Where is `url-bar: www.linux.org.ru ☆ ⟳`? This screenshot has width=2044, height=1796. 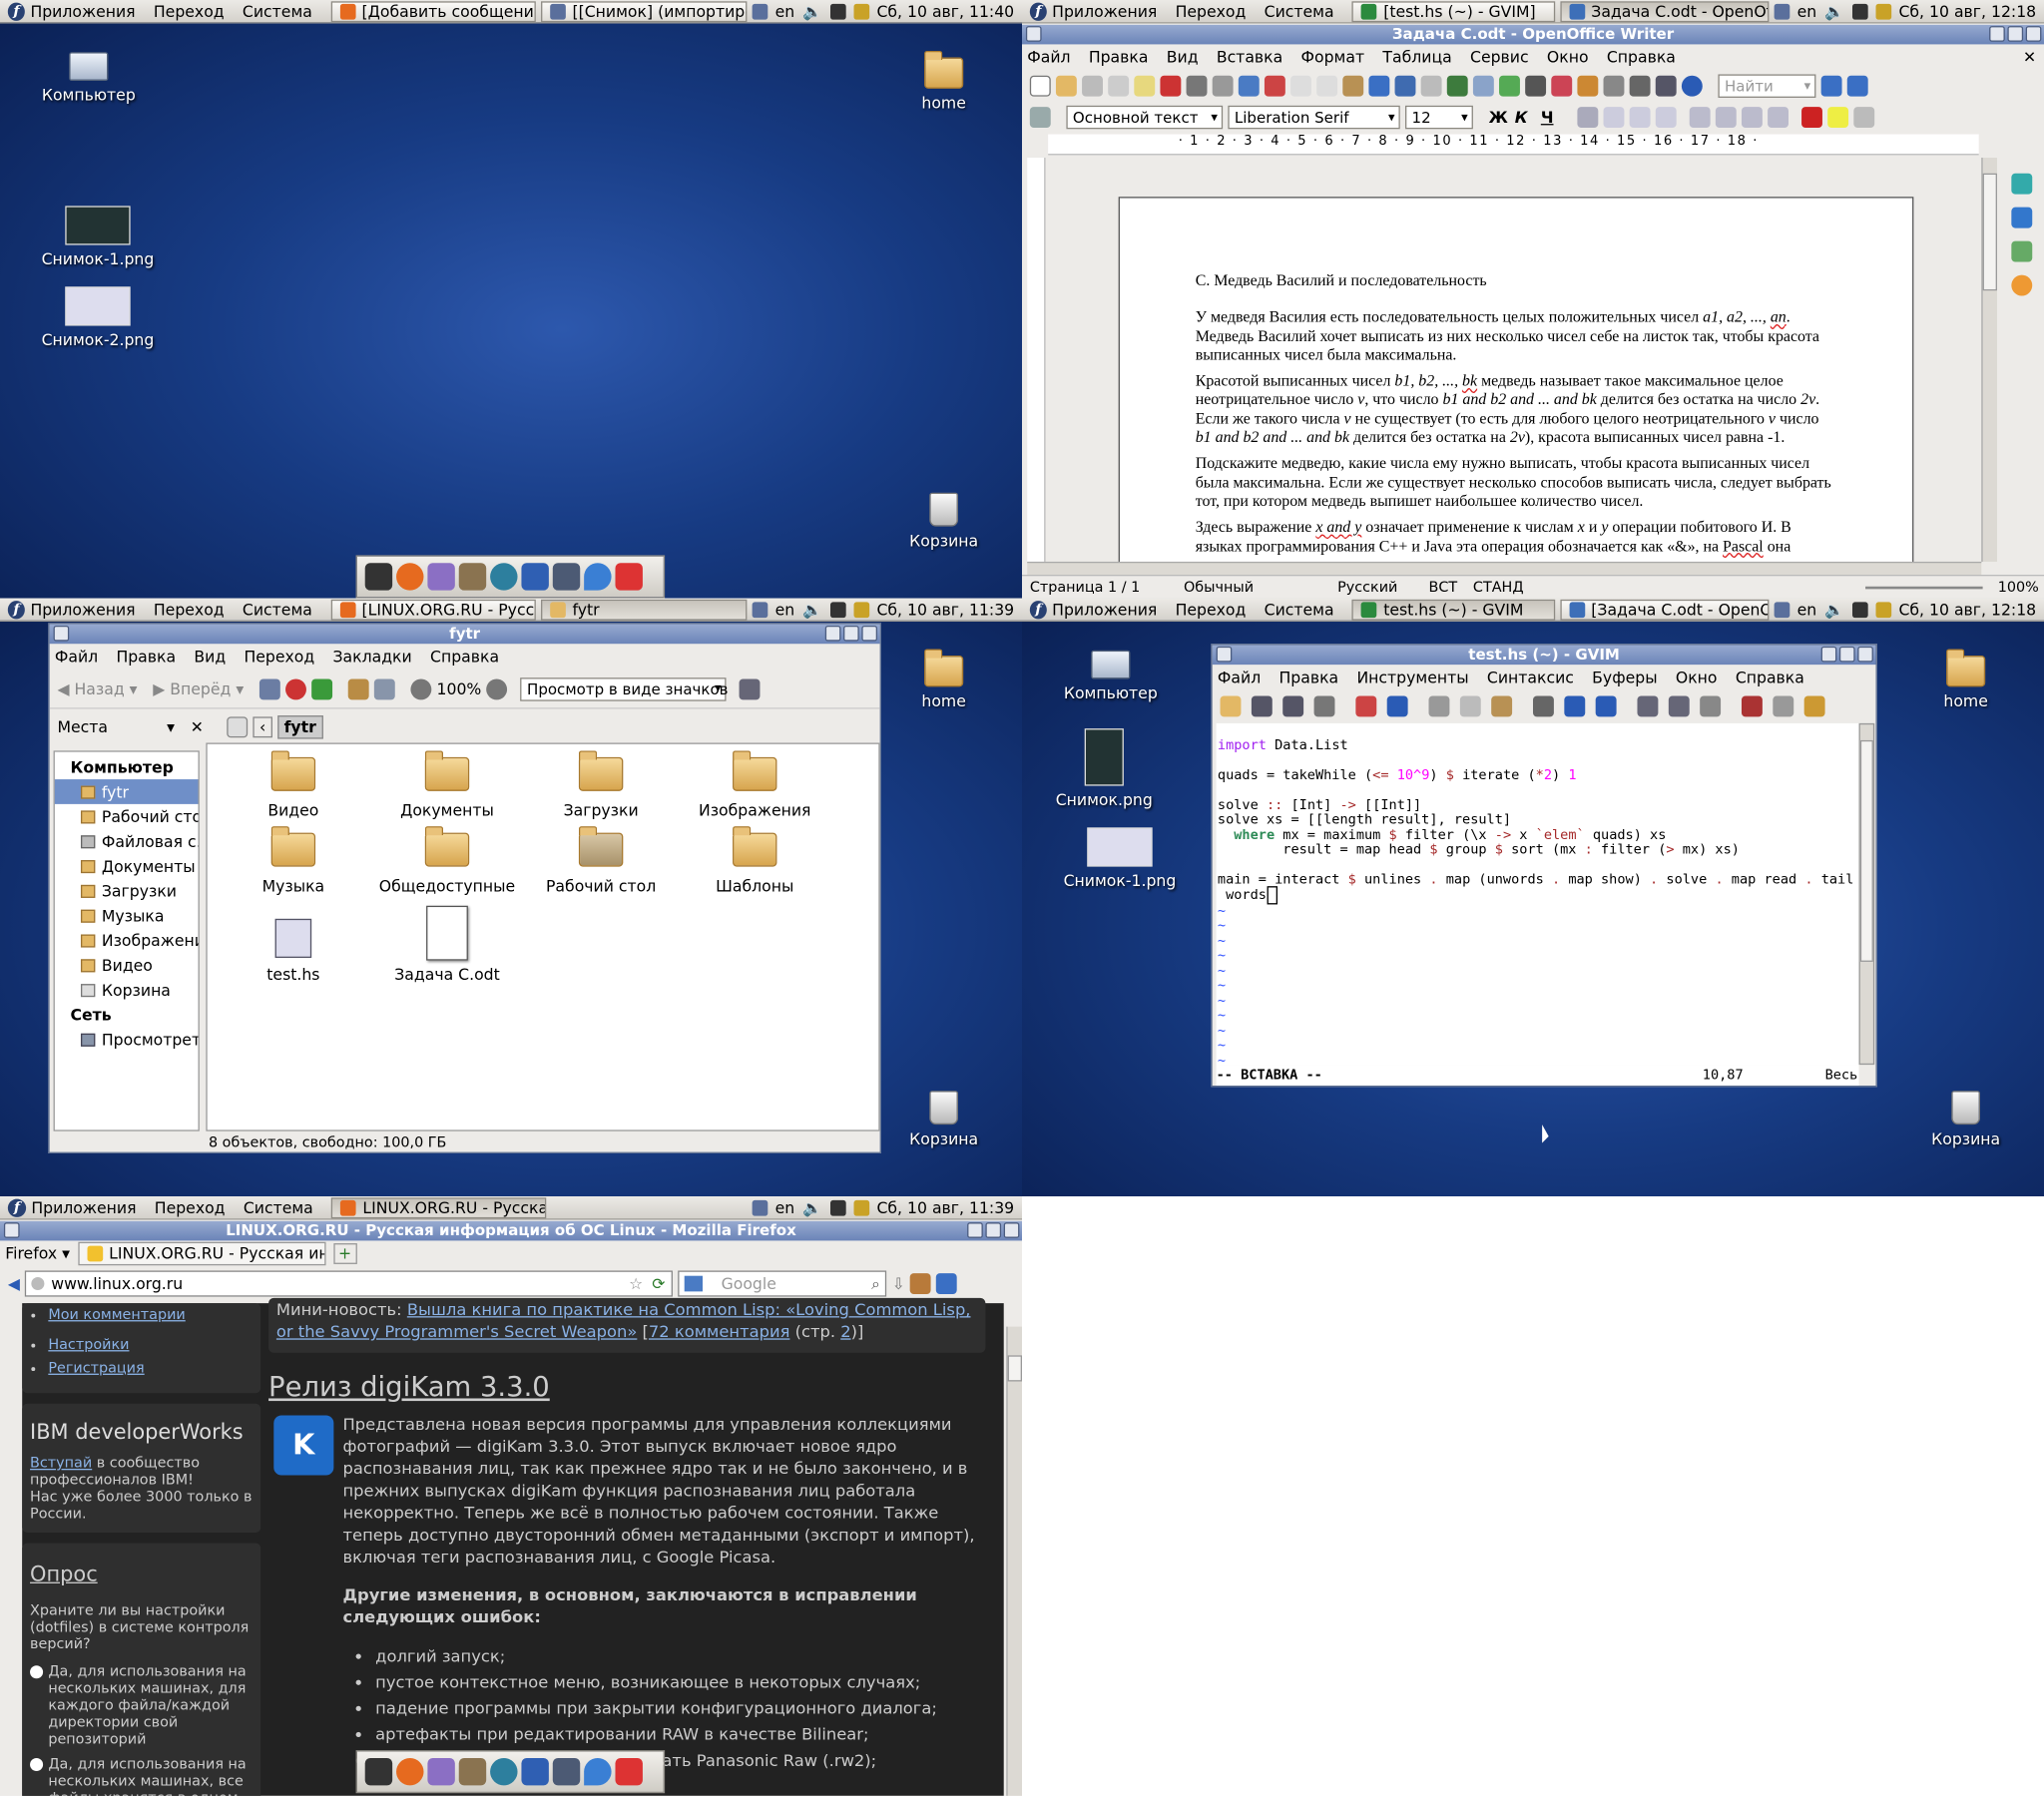
url-bar: www.linux.org.ru ☆ ⟳ is located at coordinates (349, 1283).